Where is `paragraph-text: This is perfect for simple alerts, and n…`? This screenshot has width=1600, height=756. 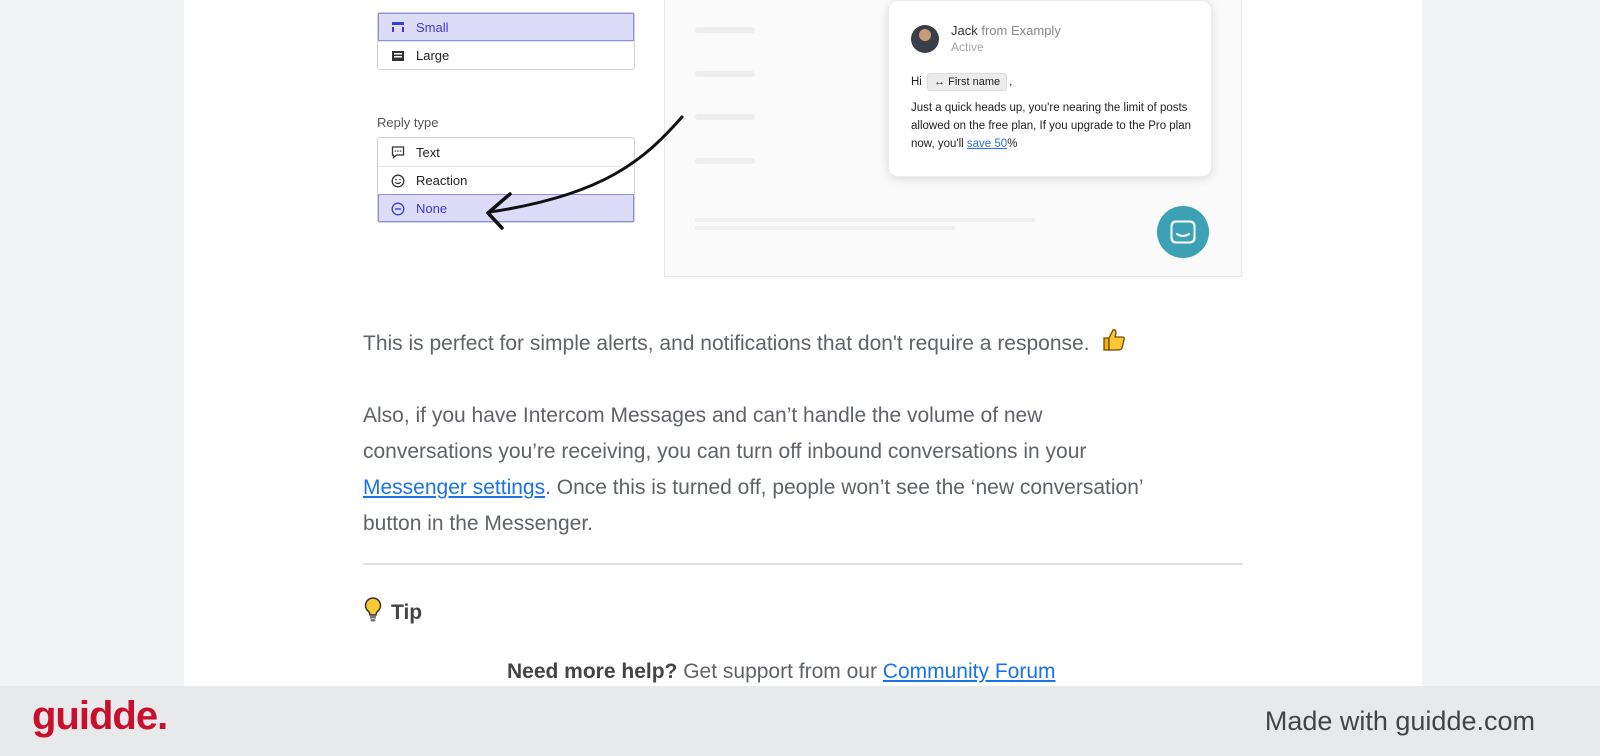
paragraph-text: This is perfect for simple alerts, and n… is located at coordinates (726, 343).